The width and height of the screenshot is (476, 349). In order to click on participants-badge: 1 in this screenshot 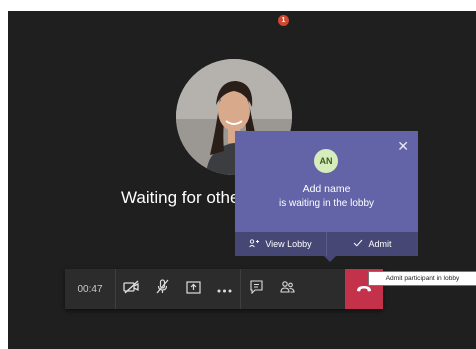, I will do `click(283, 20)`.